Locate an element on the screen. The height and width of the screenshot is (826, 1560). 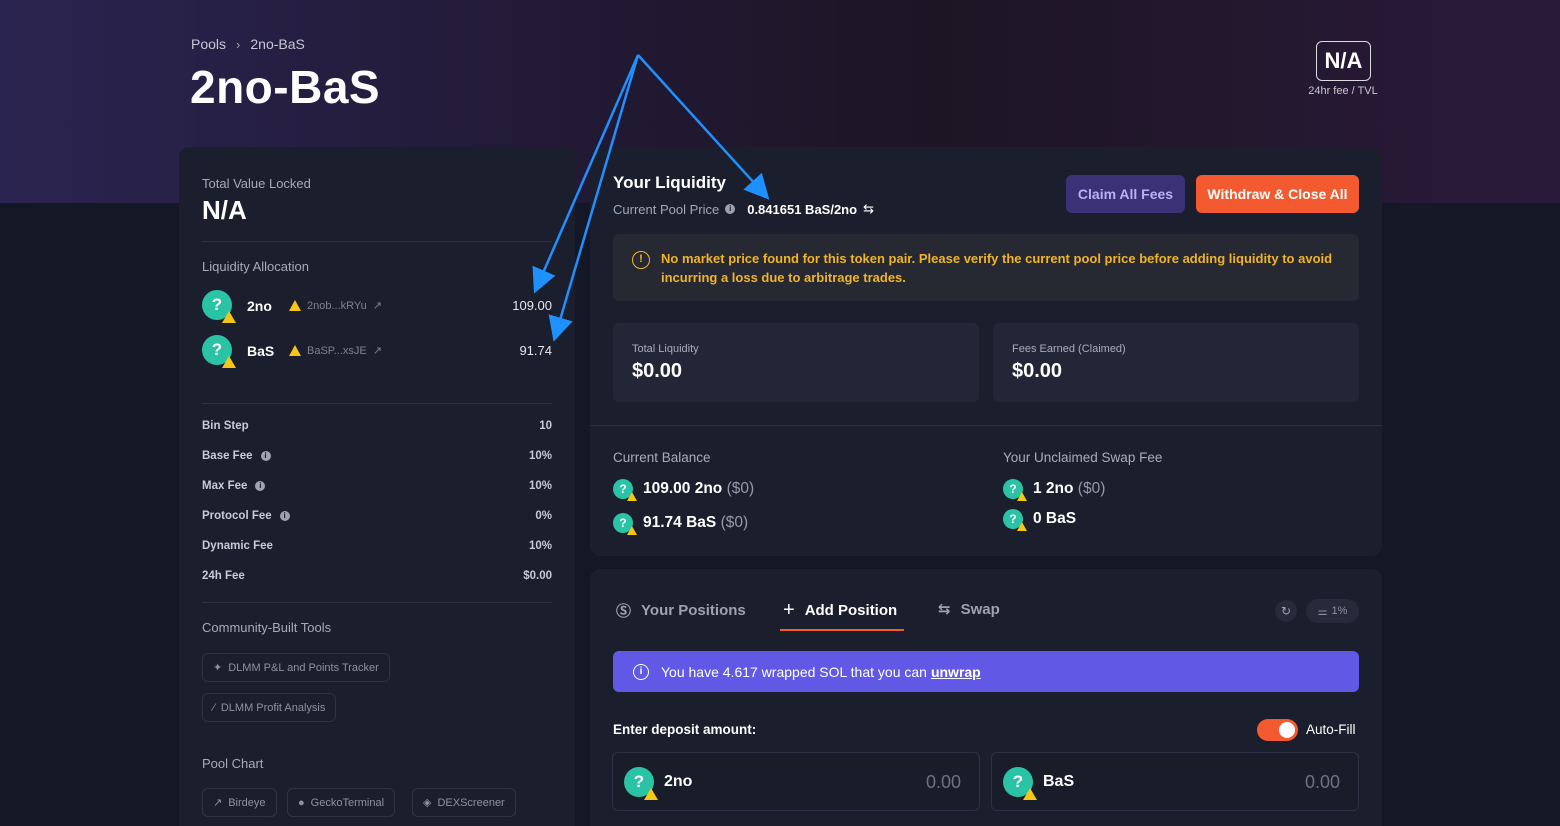
unclaimed-usd: ($0) is located at coordinates (1091, 488).